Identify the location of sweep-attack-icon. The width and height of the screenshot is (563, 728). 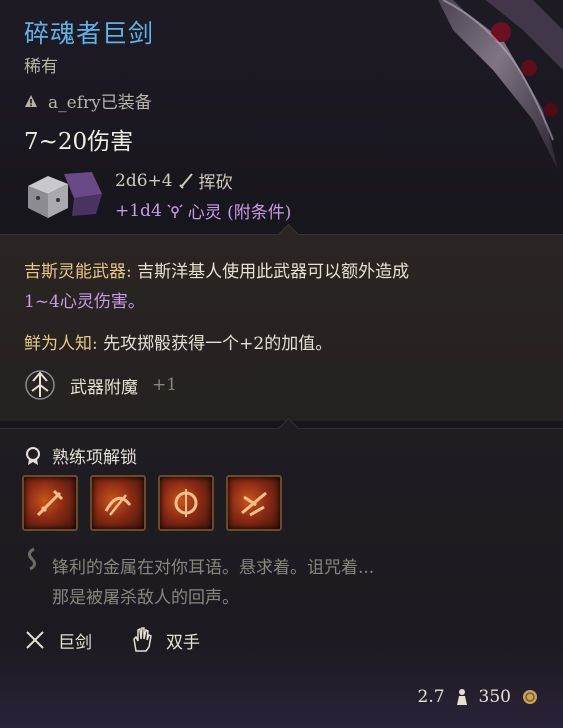
(118, 505).